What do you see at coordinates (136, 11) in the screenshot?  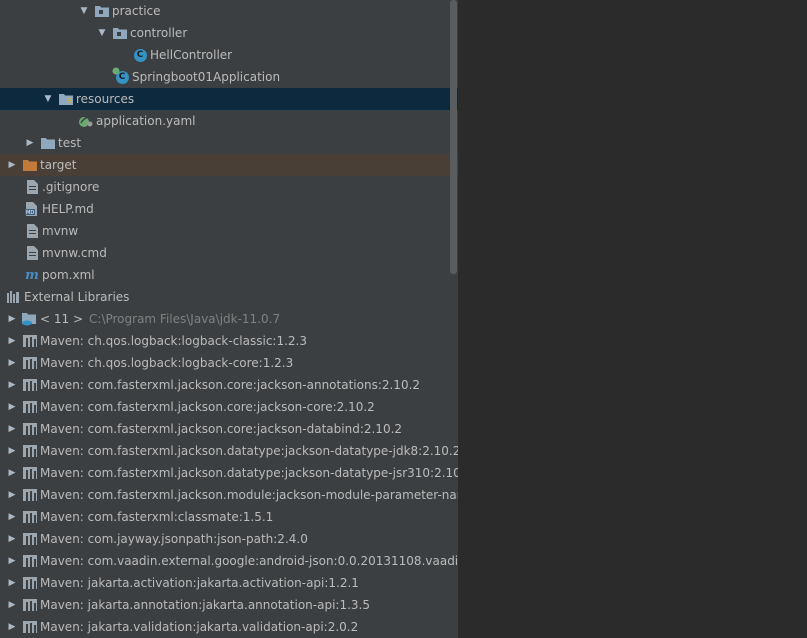 I see `tree-node-label: practice` at bounding box center [136, 11].